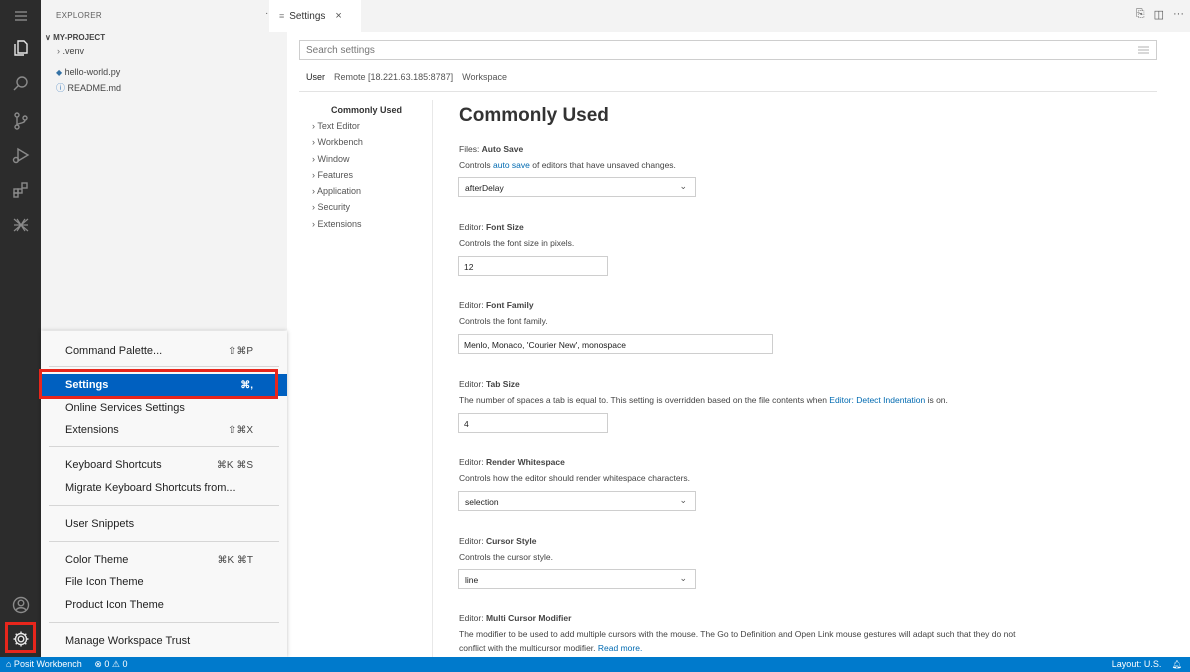  Describe the element at coordinates (332, 175) in the screenshot. I see `toc-features: › Features` at that location.